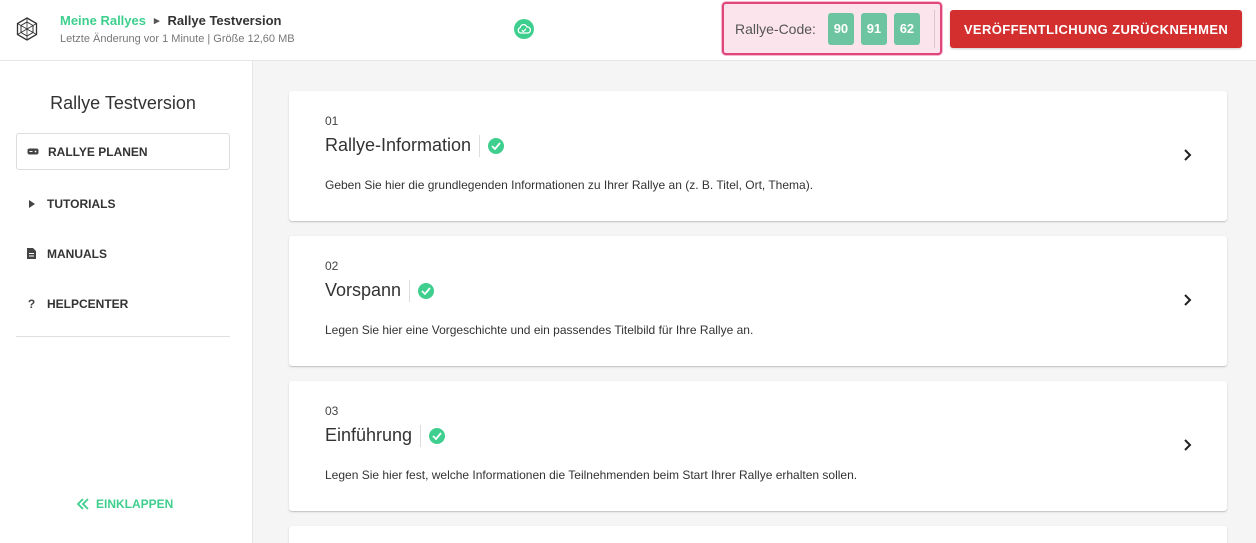  Describe the element at coordinates (332, 266) in the screenshot. I see `card-number: 02` at that location.